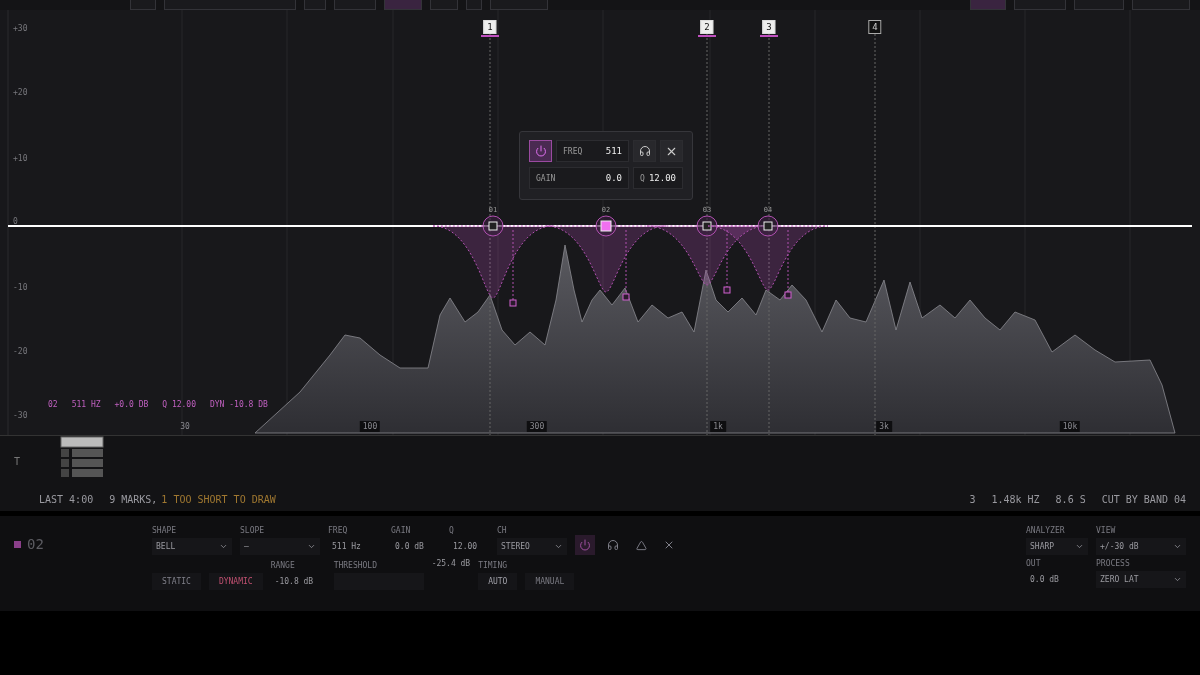 The image size is (1200, 675). What do you see at coordinates (239, 404) in the screenshot?
I see `band-readout: DYN -10.8 DB` at bounding box center [239, 404].